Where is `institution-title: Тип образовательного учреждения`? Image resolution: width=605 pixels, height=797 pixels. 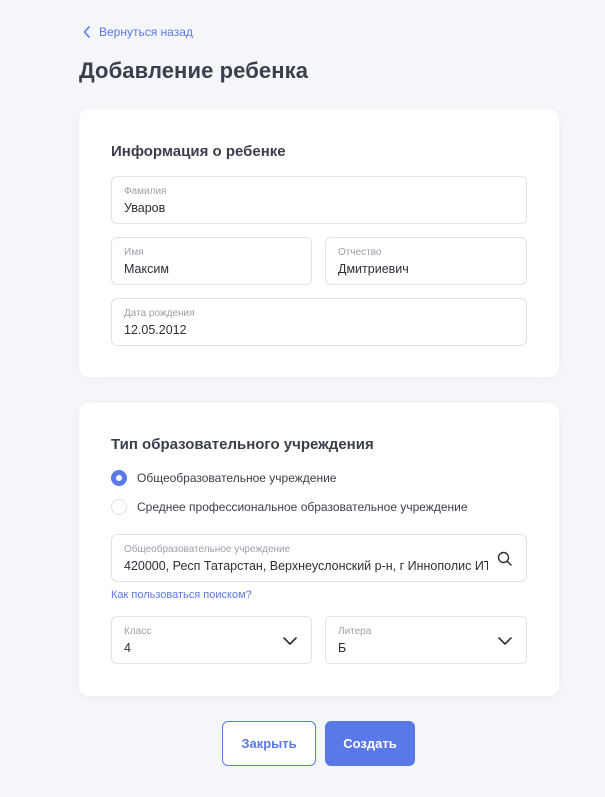 institution-title: Тип образовательного учреждения is located at coordinates (242, 444).